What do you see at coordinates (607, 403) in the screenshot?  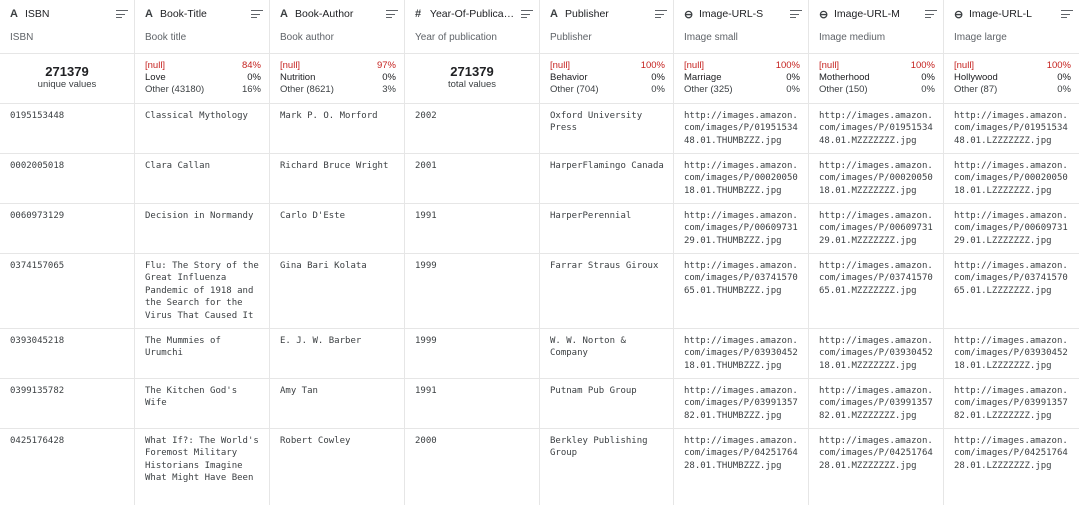 I see `cell-publisher: Putnam Pub Group` at bounding box center [607, 403].